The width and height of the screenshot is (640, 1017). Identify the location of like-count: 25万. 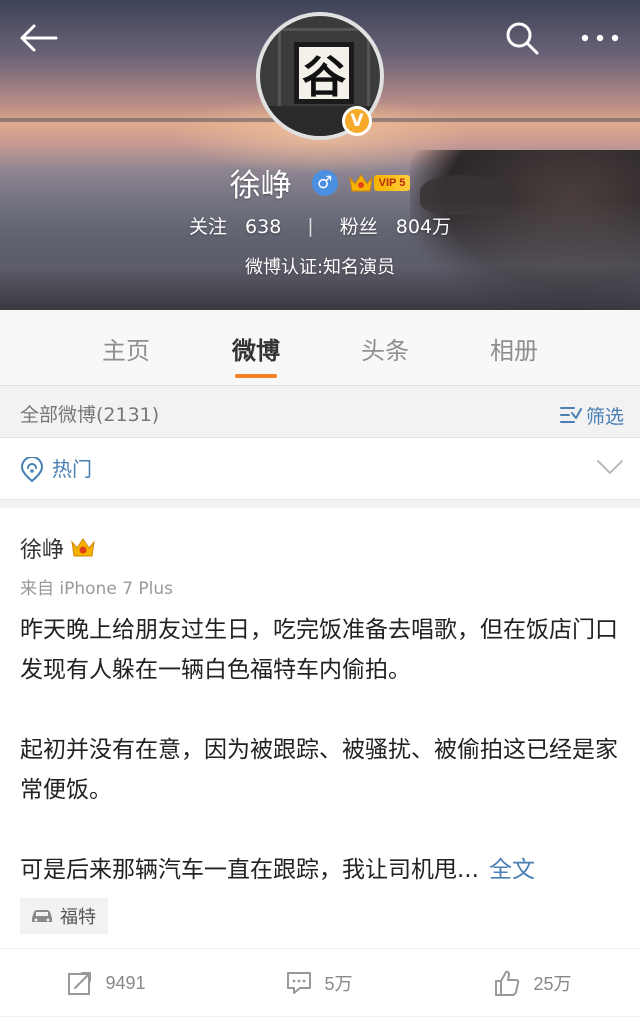
(552, 984).